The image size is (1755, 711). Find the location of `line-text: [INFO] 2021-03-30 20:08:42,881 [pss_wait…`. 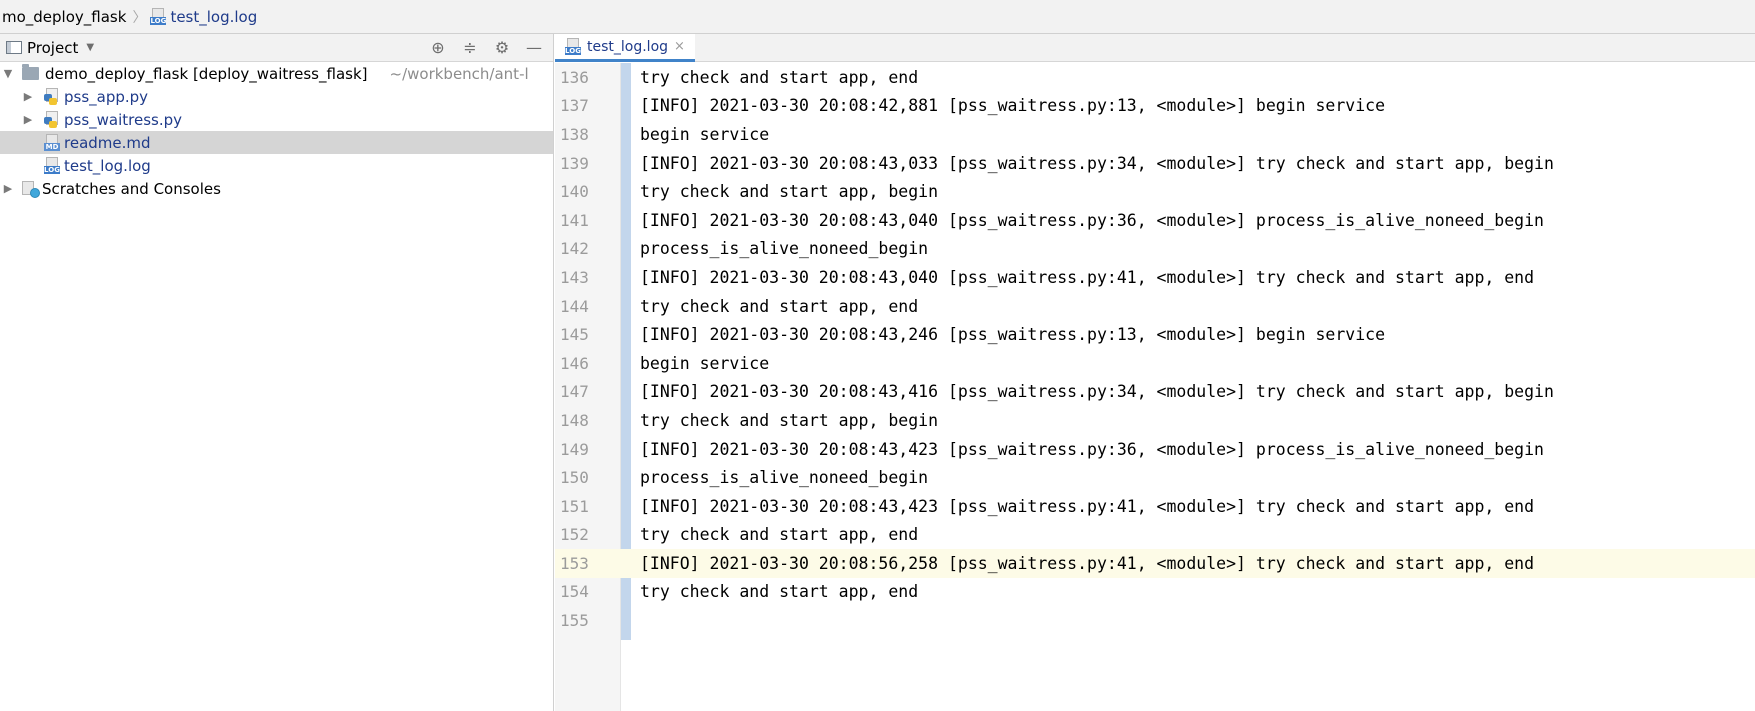

line-text: [INFO] 2021-03-30 20:08:42,881 [pss_wait… is located at coordinates (1013, 106).